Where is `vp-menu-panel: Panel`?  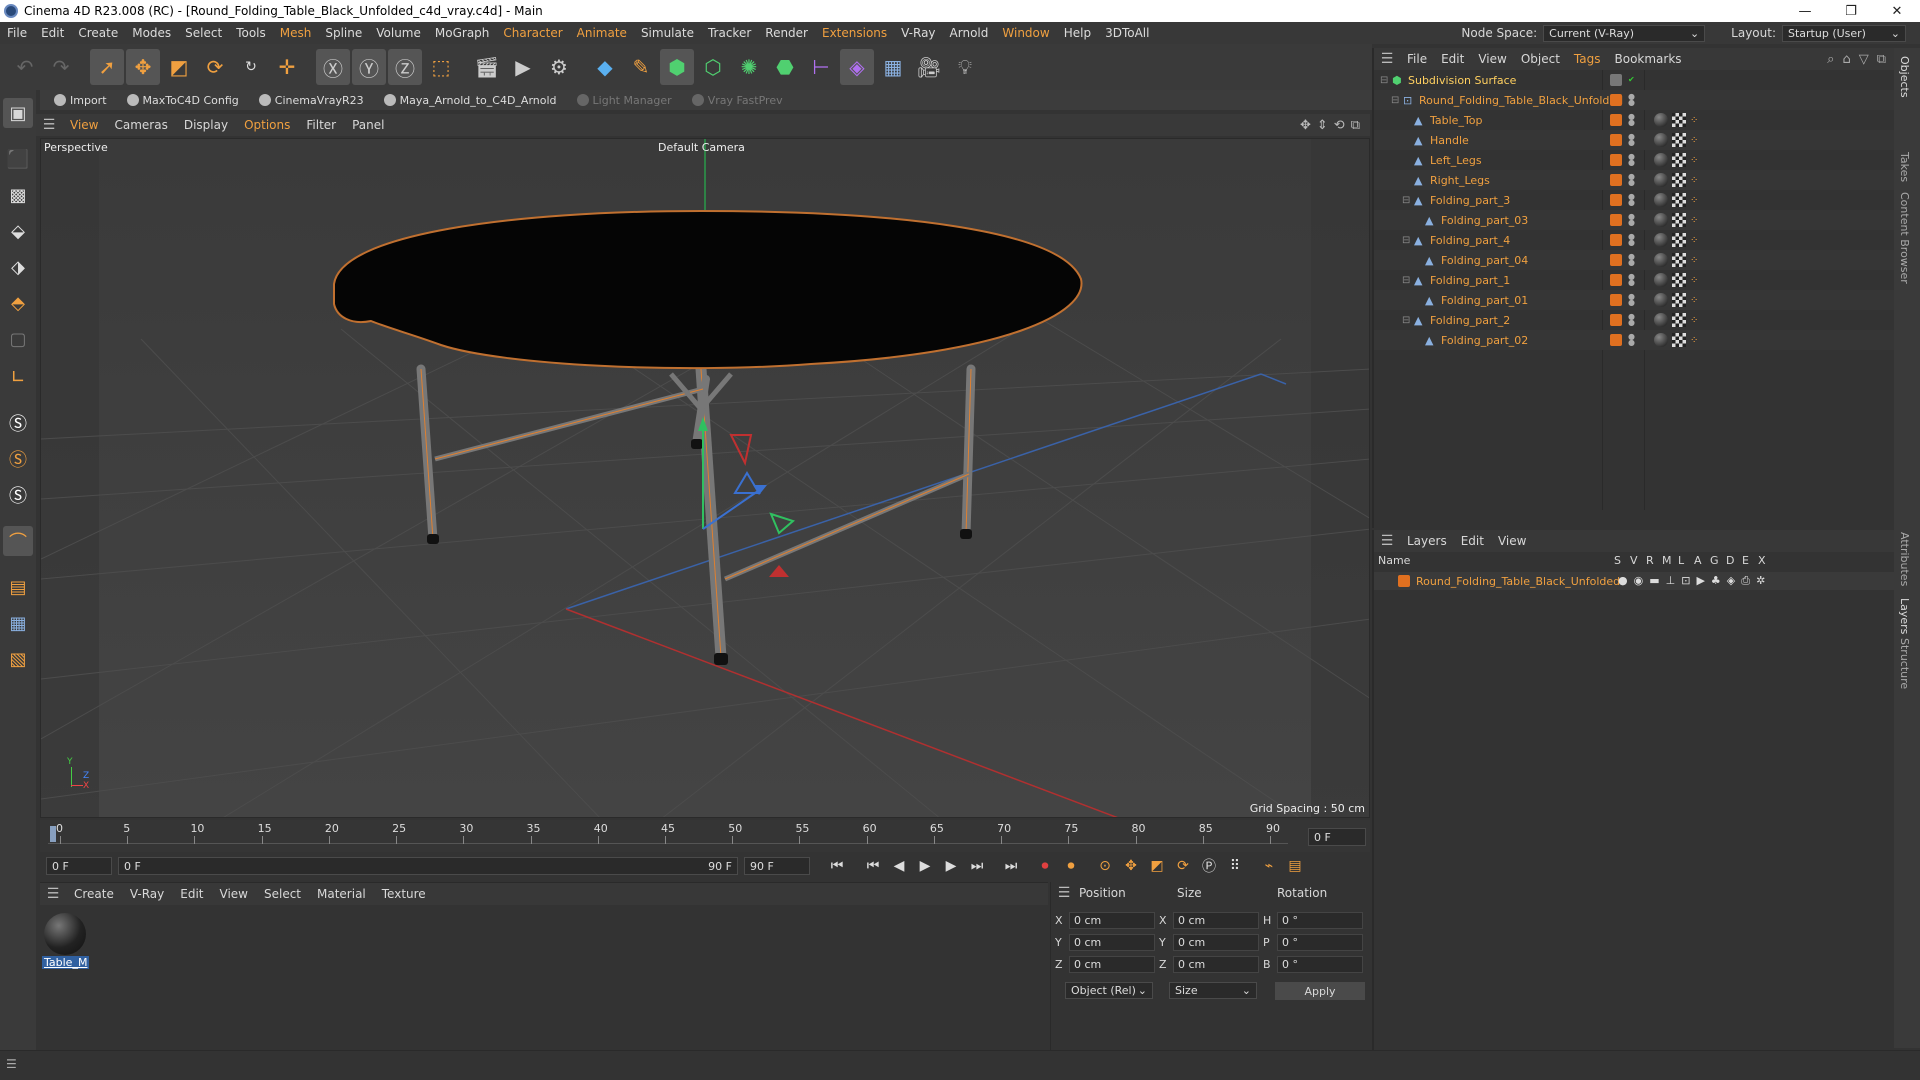 vp-menu-panel: Panel is located at coordinates (368, 125).